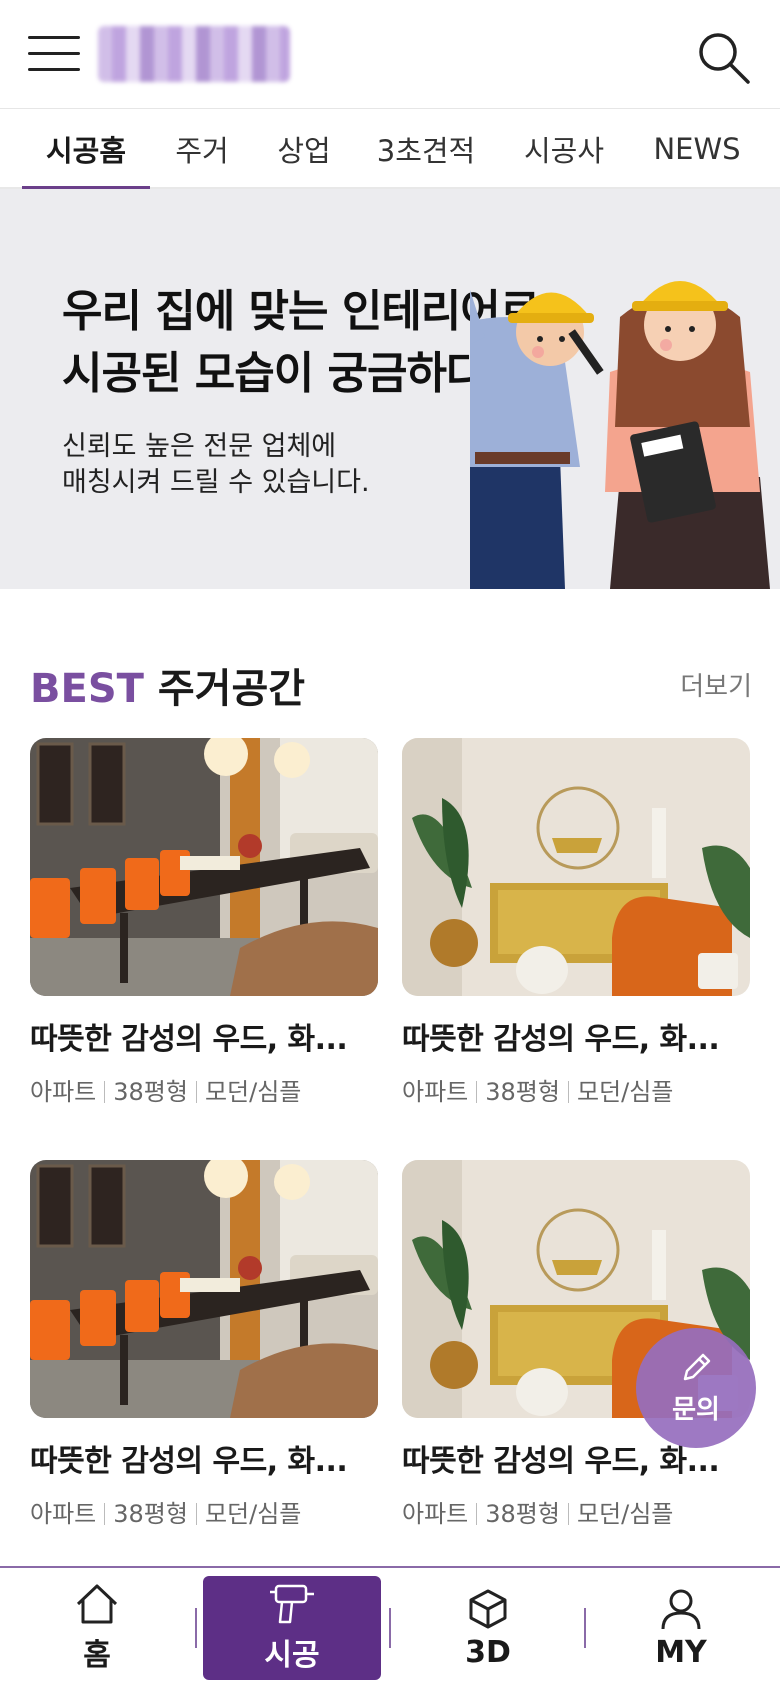 The image size is (780, 1688). What do you see at coordinates (697, 149) in the screenshot?
I see `tab-news: NEWS` at bounding box center [697, 149].